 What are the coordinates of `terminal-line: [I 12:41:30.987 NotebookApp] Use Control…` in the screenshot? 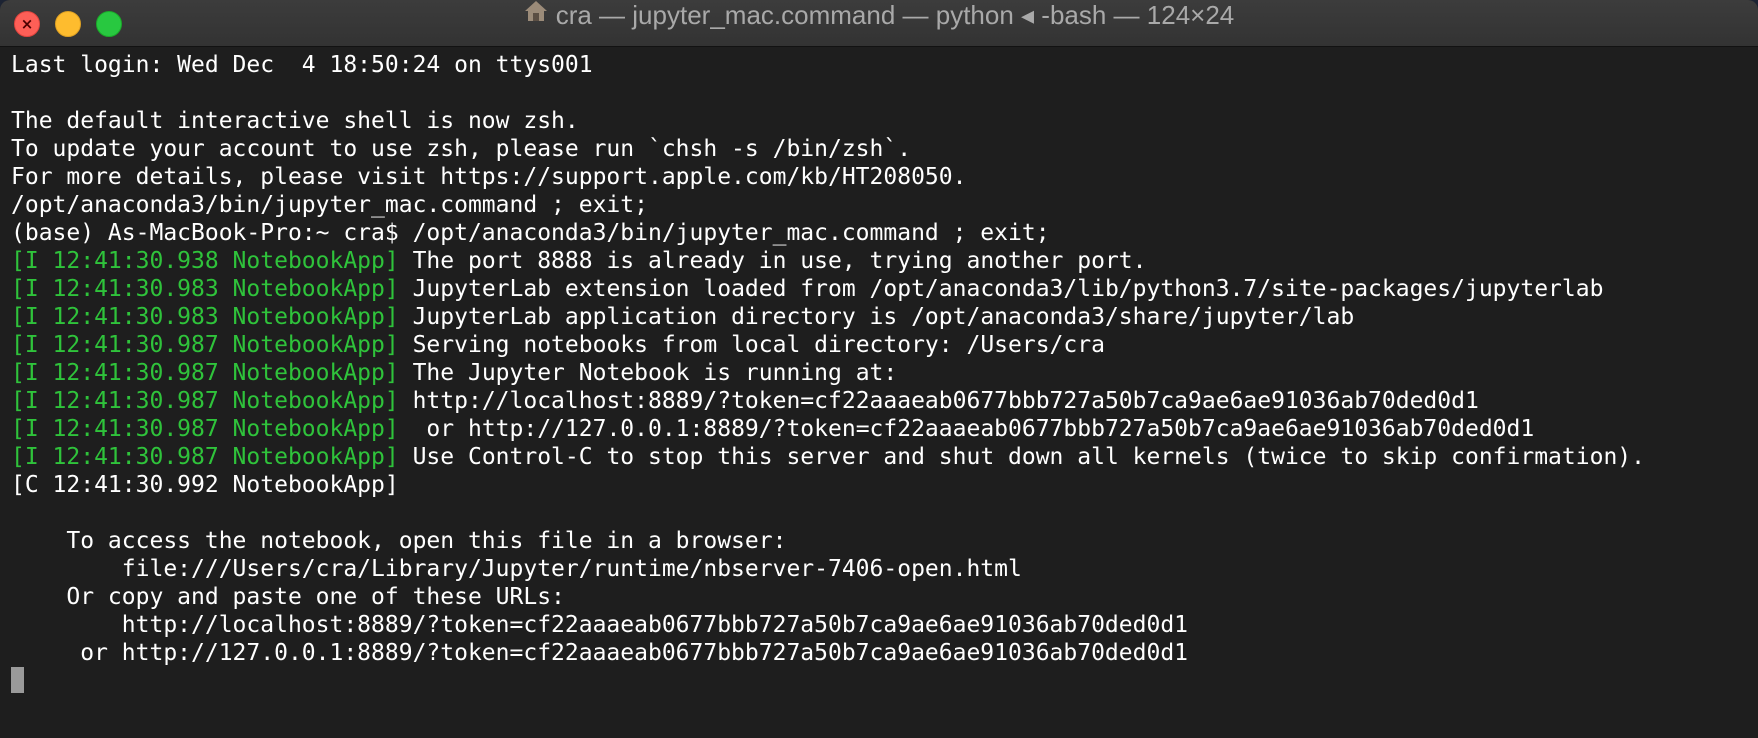 It's located at (828, 458).